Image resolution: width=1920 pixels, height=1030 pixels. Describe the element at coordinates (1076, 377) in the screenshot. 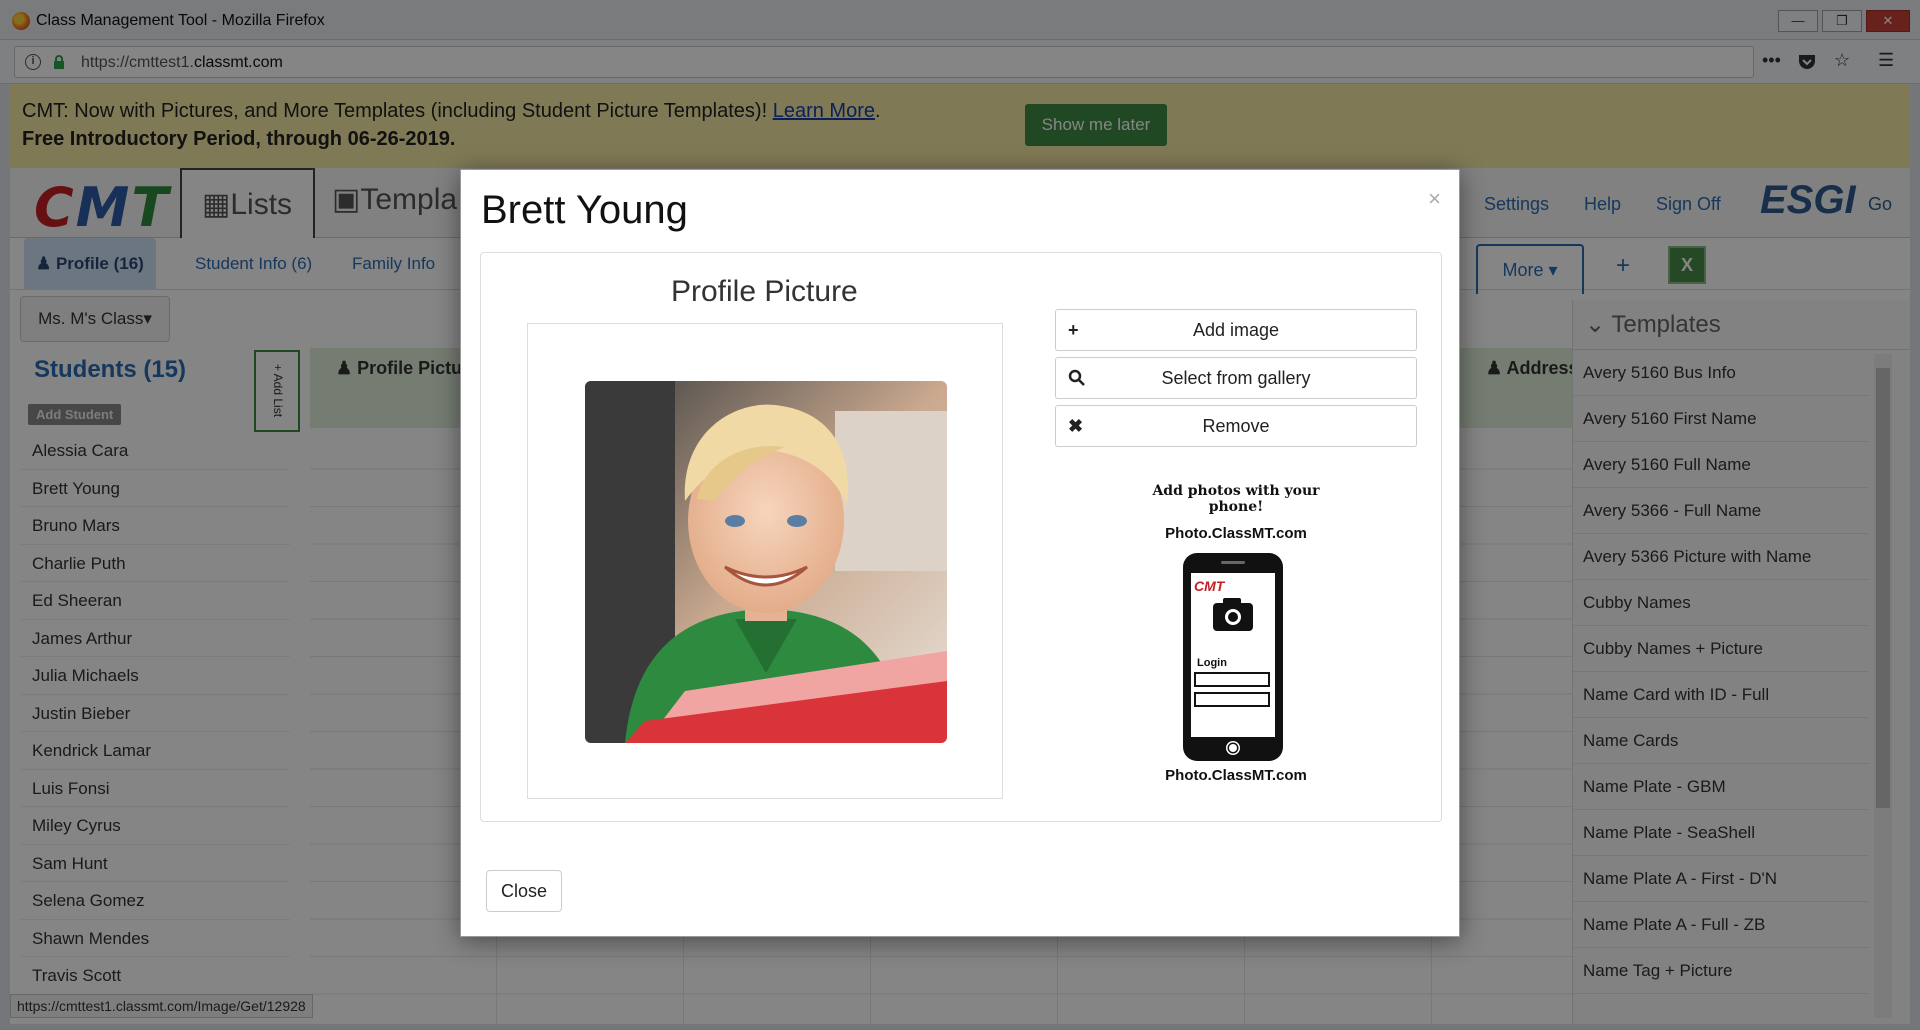

I see `search-icon` at that location.